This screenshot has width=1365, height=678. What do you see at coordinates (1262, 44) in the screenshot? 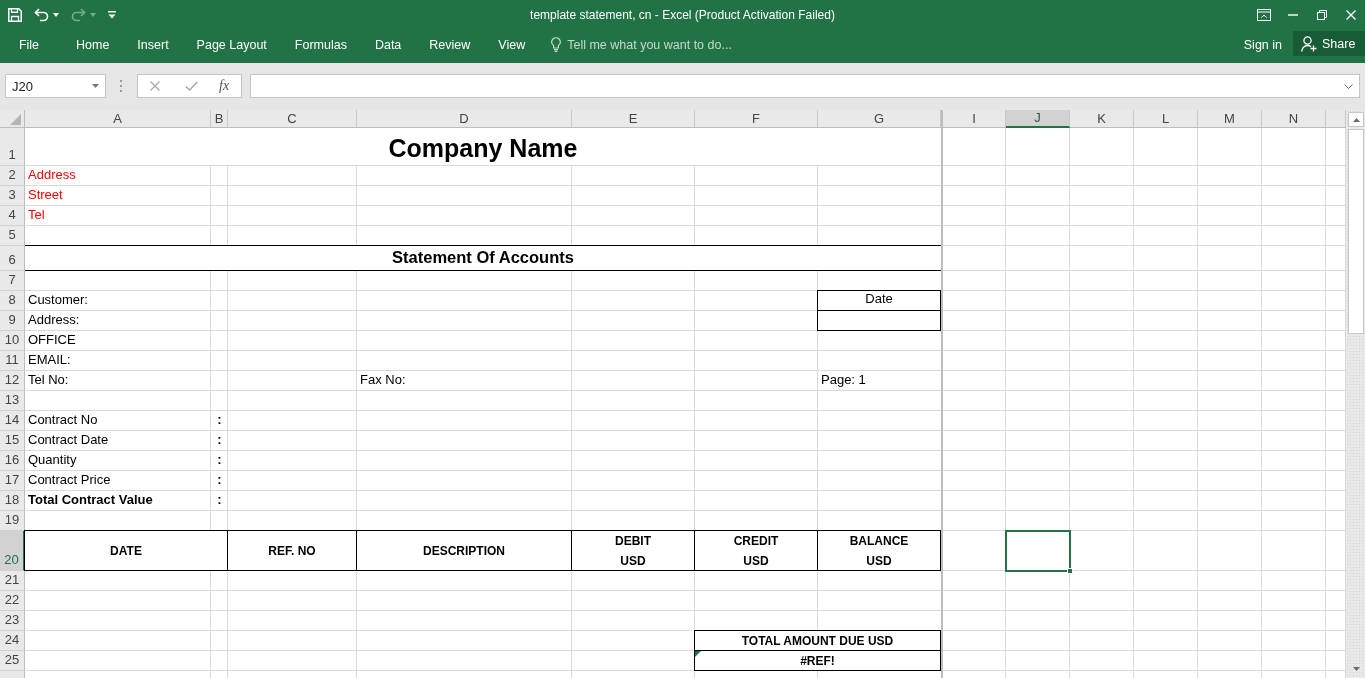
I see `sign-in-link: Sign in` at bounding box center [1262, 44].